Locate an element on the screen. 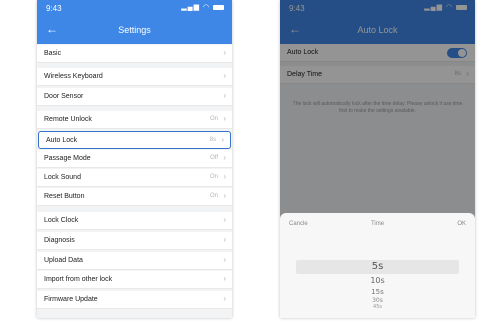 The height and width of the screenshot is (325, 487). row-label: Import from other lock is located at coordinates (78, 279).